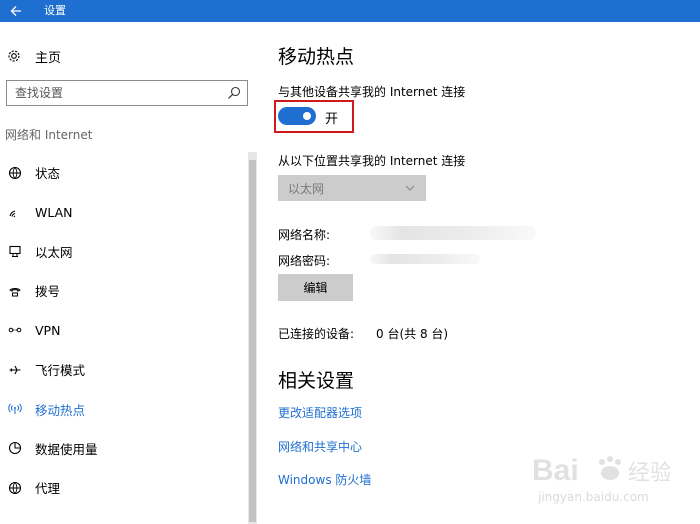  I want to click on back-arrow-icon, so click(15, 11).